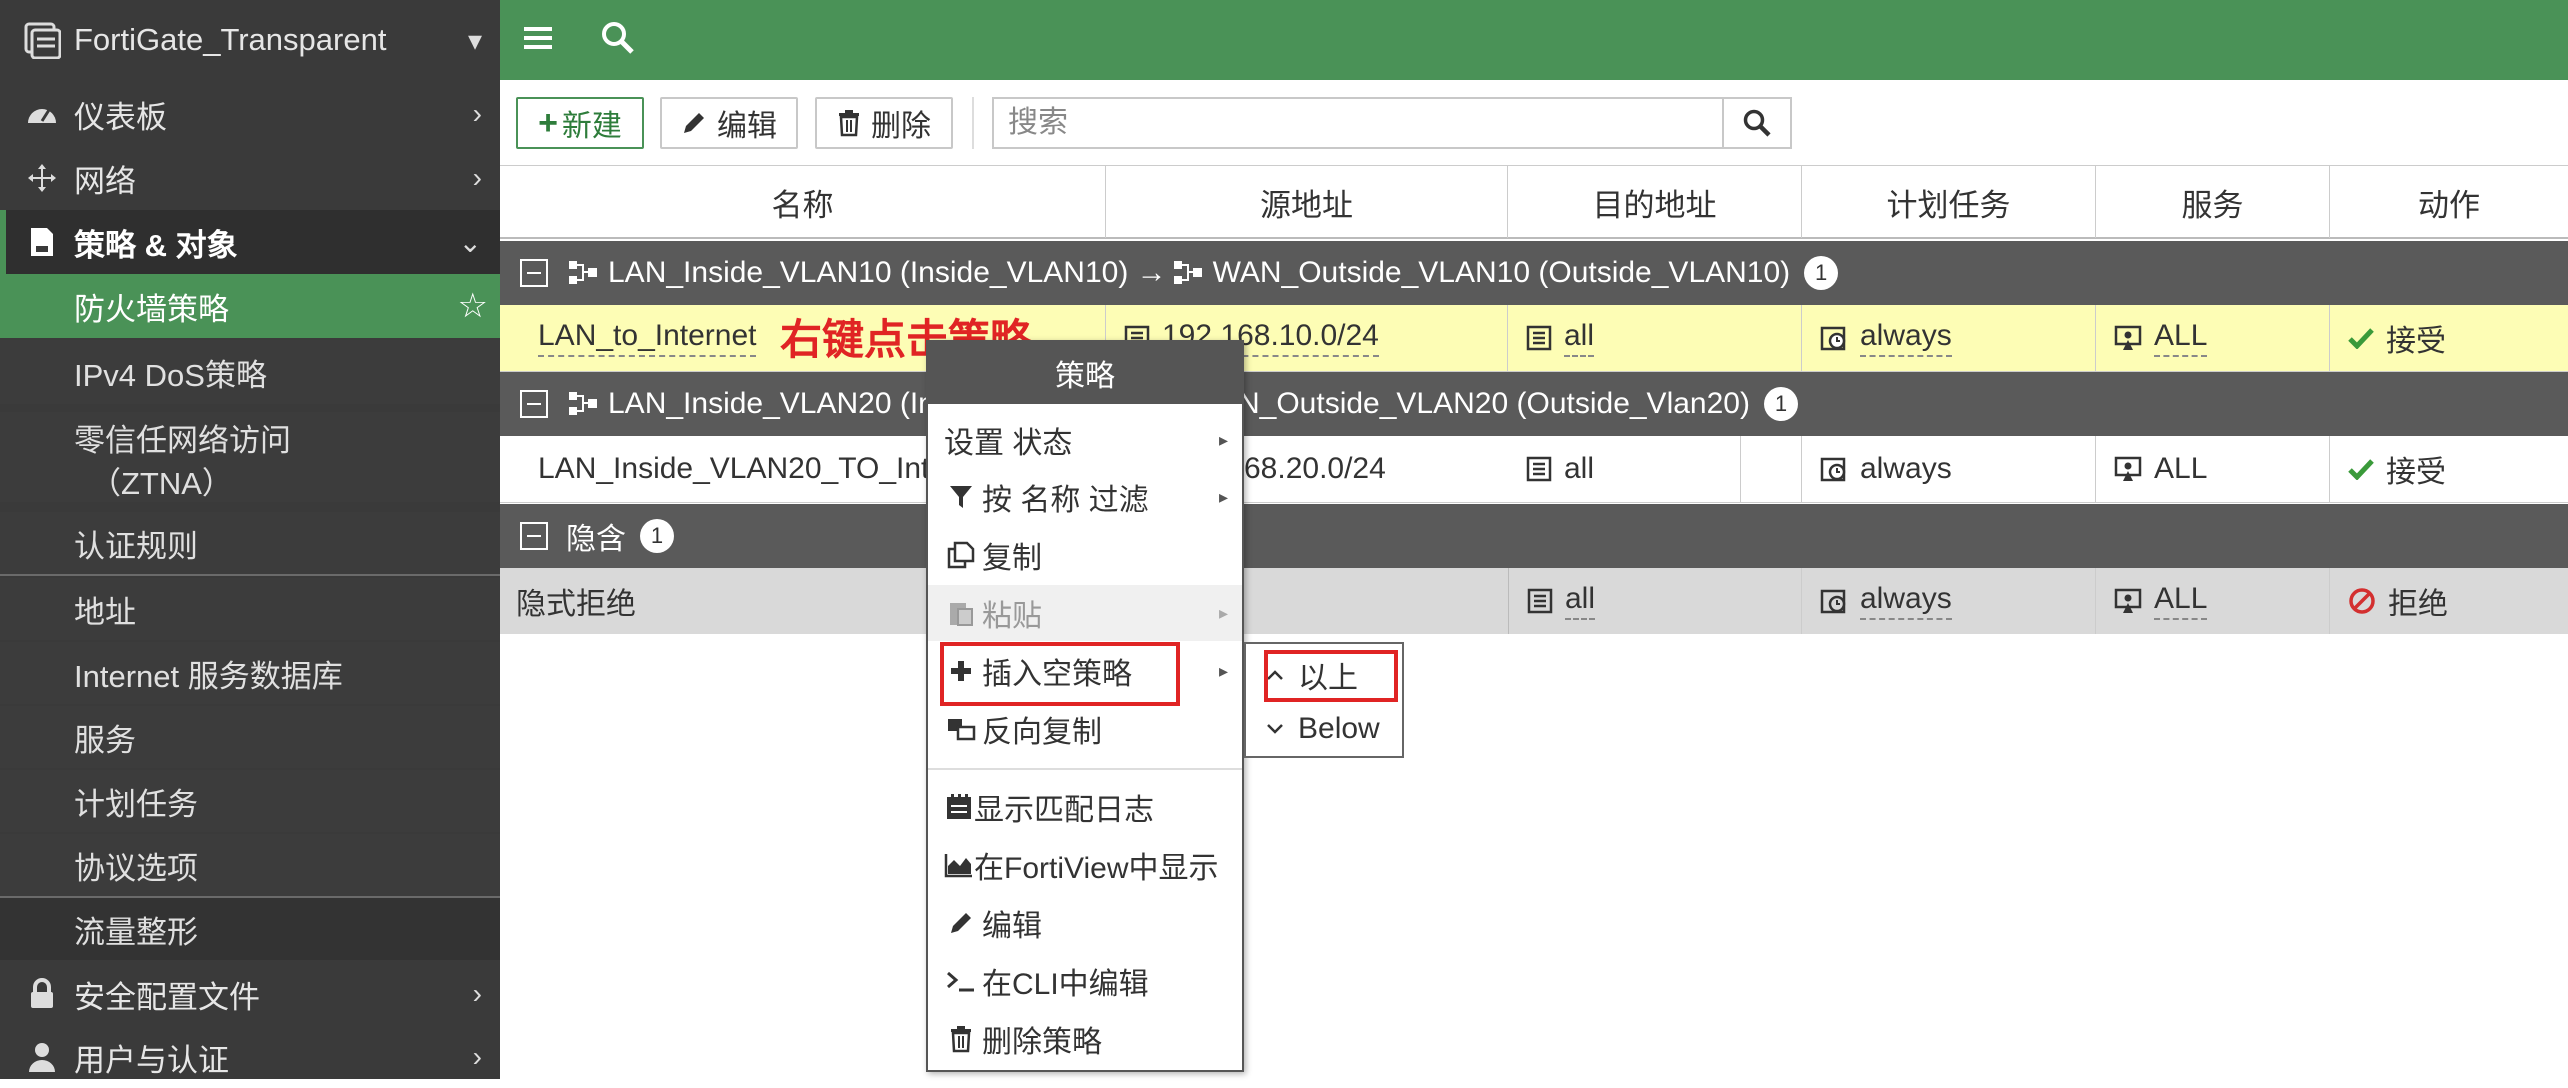  Describe the element at coordinates (1534, 601) in the screenshot. I see `table-row: 隐式拒绝 all always ALL 拒绝` at that location.